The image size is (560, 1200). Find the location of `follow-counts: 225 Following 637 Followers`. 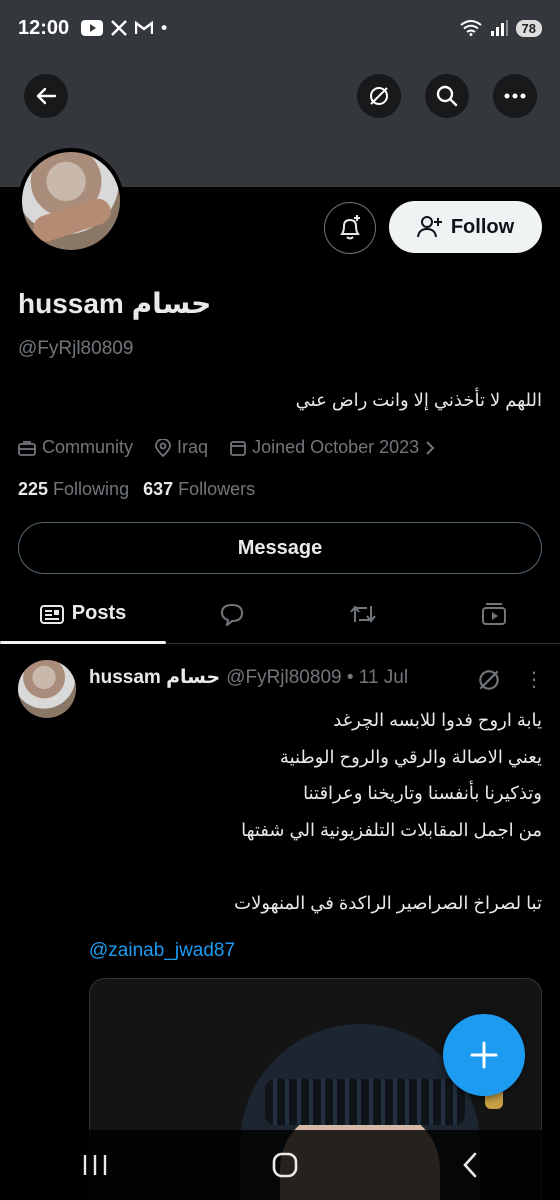

follow-counts: 225 Following 637 Followers is located at coordinates (136, 489).